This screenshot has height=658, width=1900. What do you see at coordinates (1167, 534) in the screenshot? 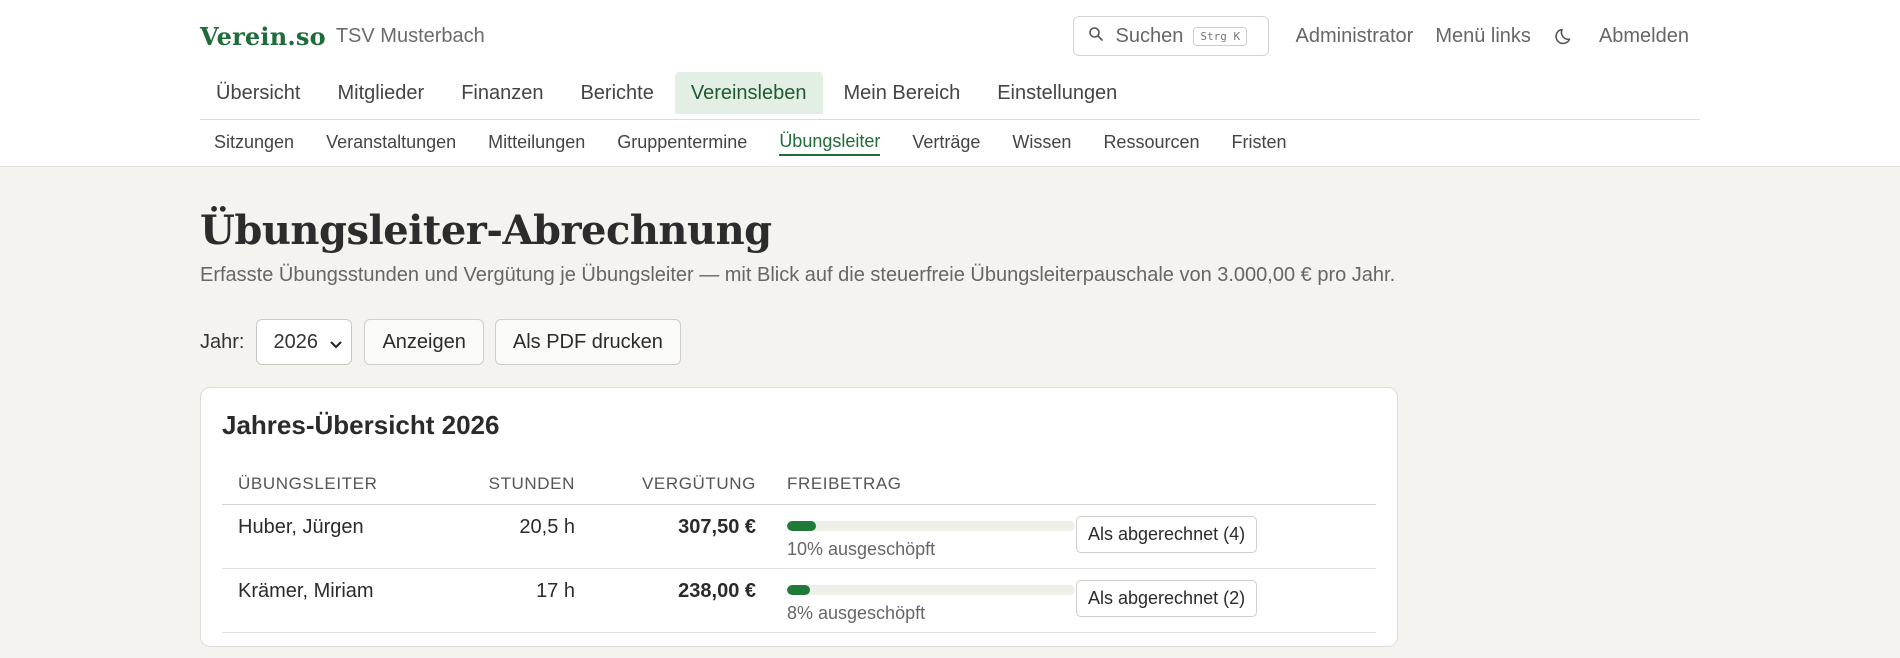
I see `mark-settled-button: Als abgerechnet (4)` at bounding box center [1167, 534].